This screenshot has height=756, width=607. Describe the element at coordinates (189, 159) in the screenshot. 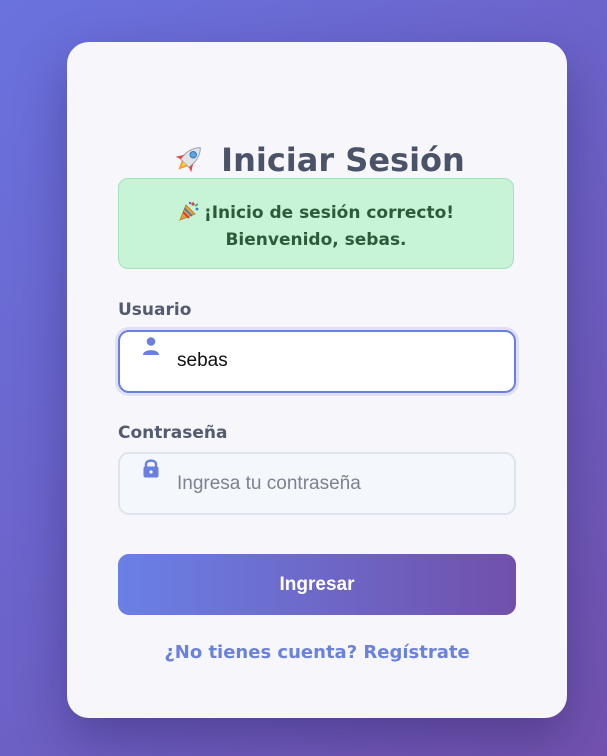

I see `rocket-icon` at that location.